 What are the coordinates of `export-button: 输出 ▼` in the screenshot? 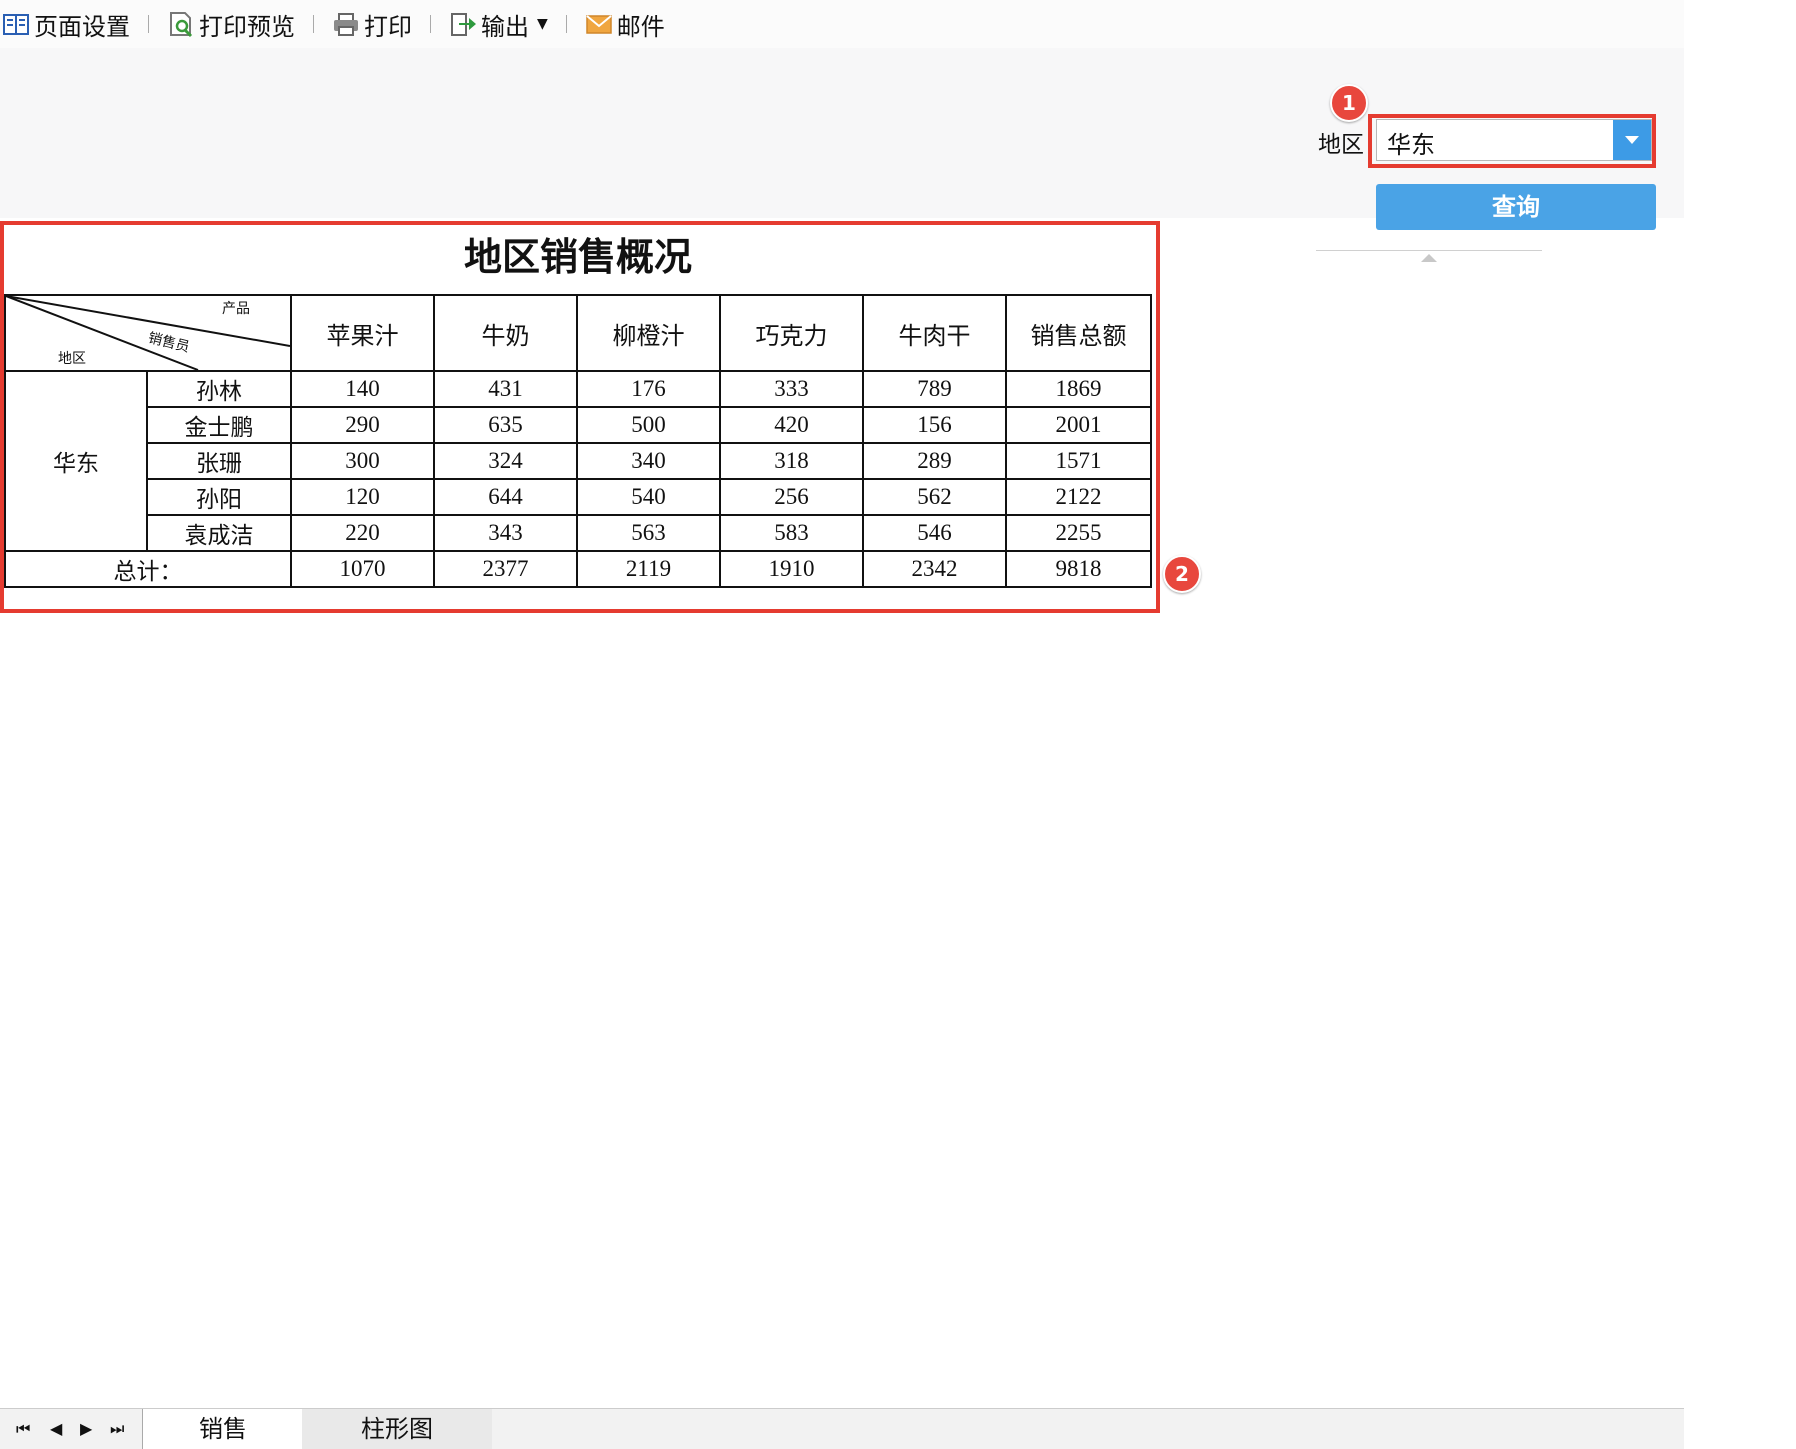 It's located at (498, 24).